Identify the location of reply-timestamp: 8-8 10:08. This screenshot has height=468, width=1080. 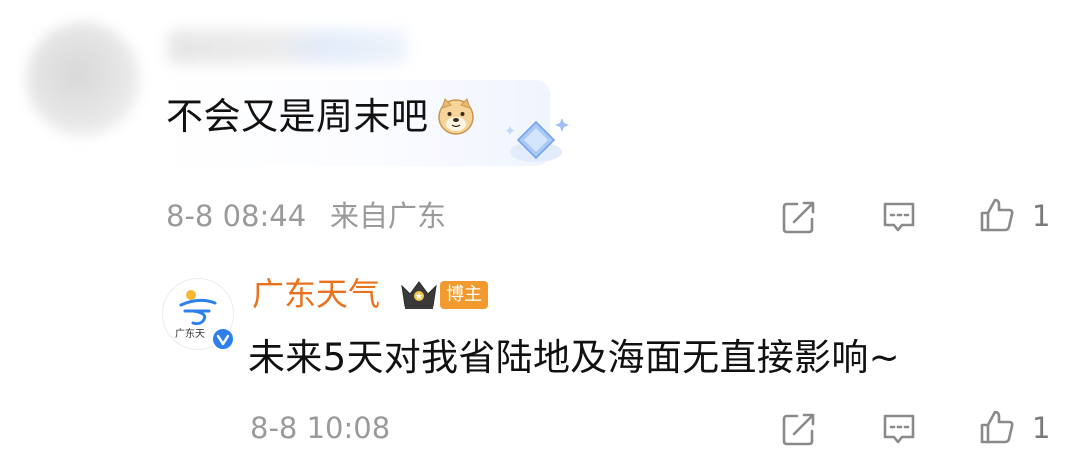
(320, 428).